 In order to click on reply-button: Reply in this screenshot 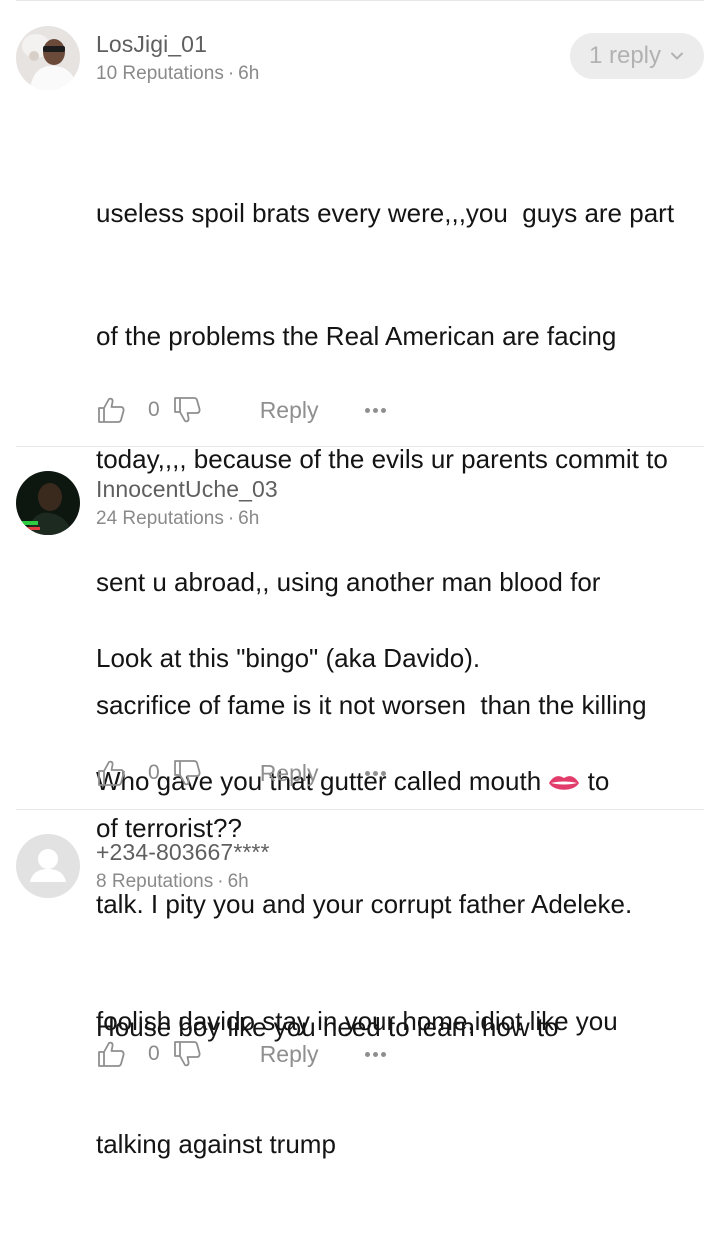, I will do `click(289, 1054)`.